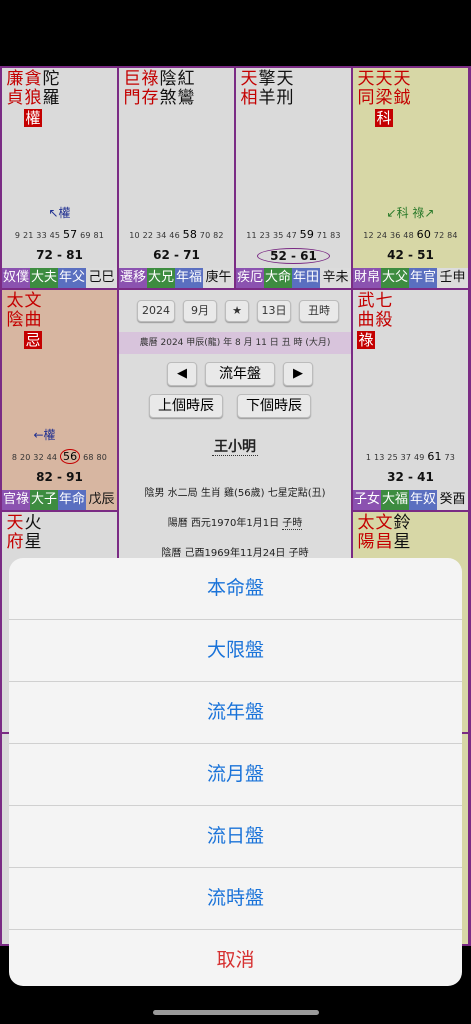 Image resolution: width=471 pixels, height=1024 pixels. I want to click on option-year-chart: 流年盤, so click(235, 713).